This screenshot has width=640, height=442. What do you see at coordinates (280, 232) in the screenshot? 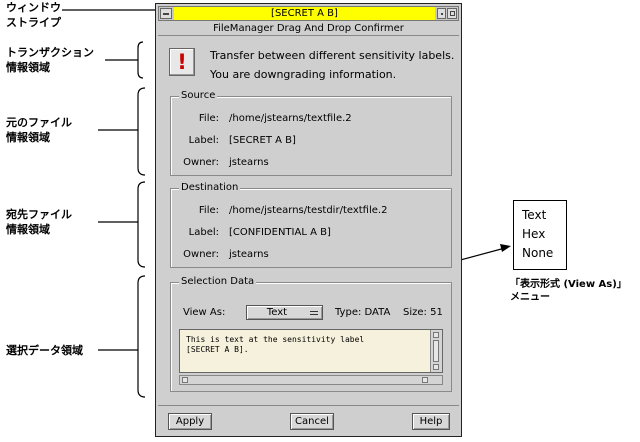
I see `destination-label-value: [CONFIDENTIAL A B]` at bounding box center [280, 232].